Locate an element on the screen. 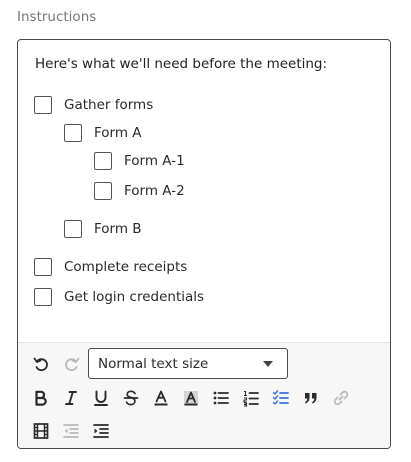 The image size is (411, 462). redo-icon is located at coordinates (72, 364).